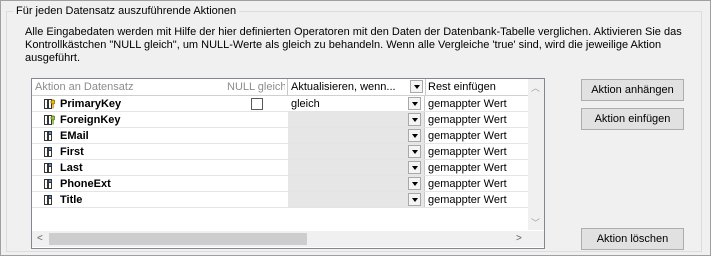 The height and width of the screenshot is (256, 711). Describe the element at coordinates (305, 104) in the screenshot. I see `operator-value: gleich` at that location.